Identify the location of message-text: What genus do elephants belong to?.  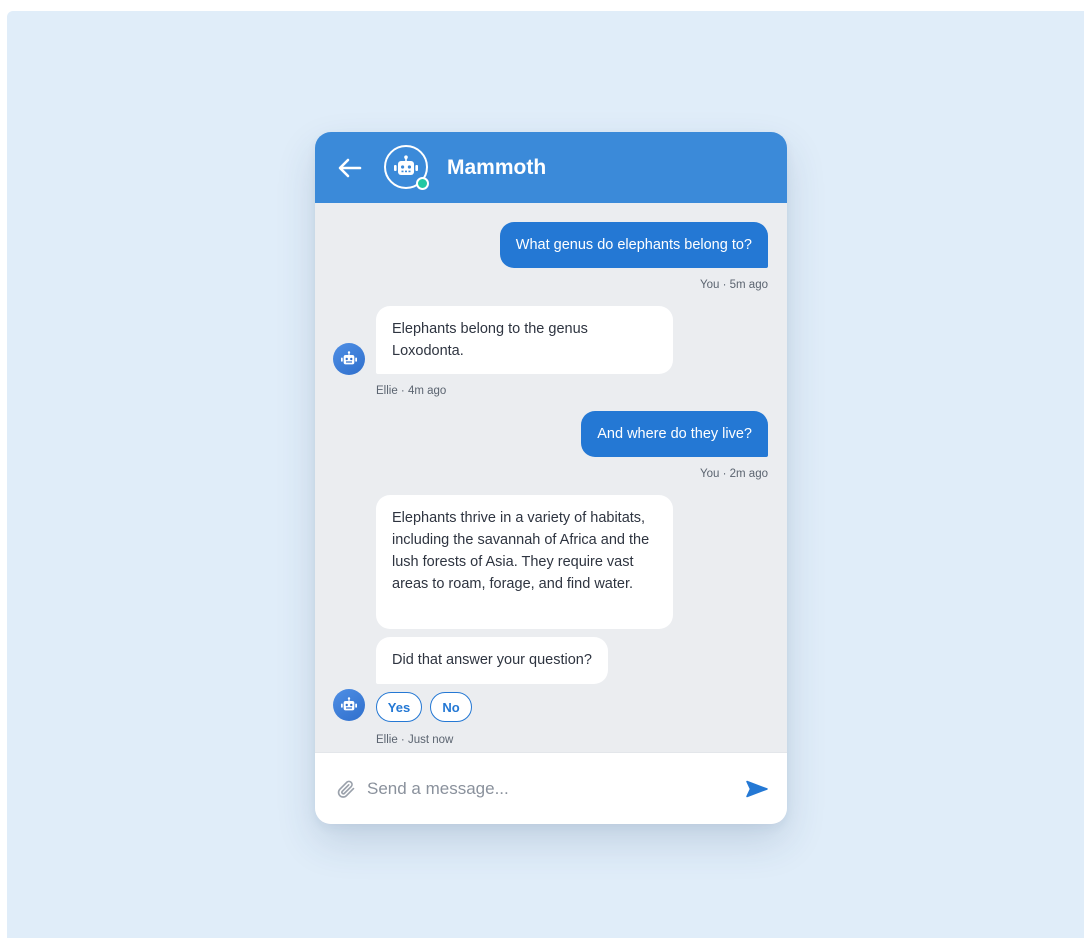
(633, 245).